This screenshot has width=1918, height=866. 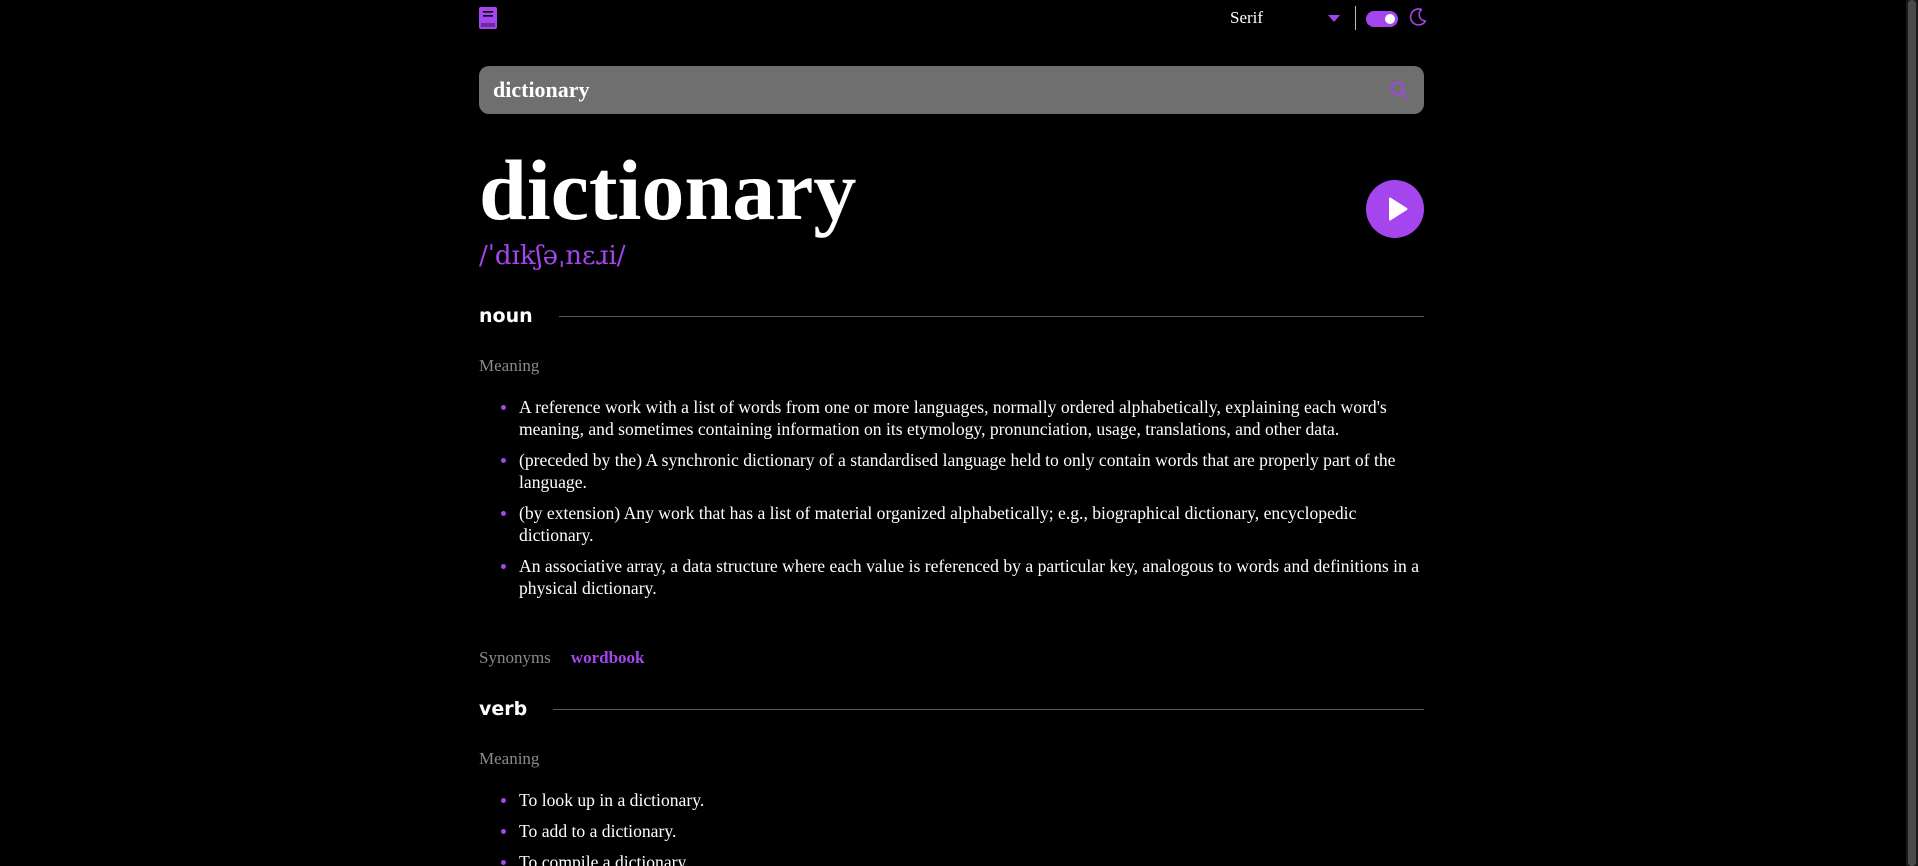 What do you see at coordinates (1334, 18) in the screenshot?
I see `chevron-down-icon` at bounding box center [1334, 18].